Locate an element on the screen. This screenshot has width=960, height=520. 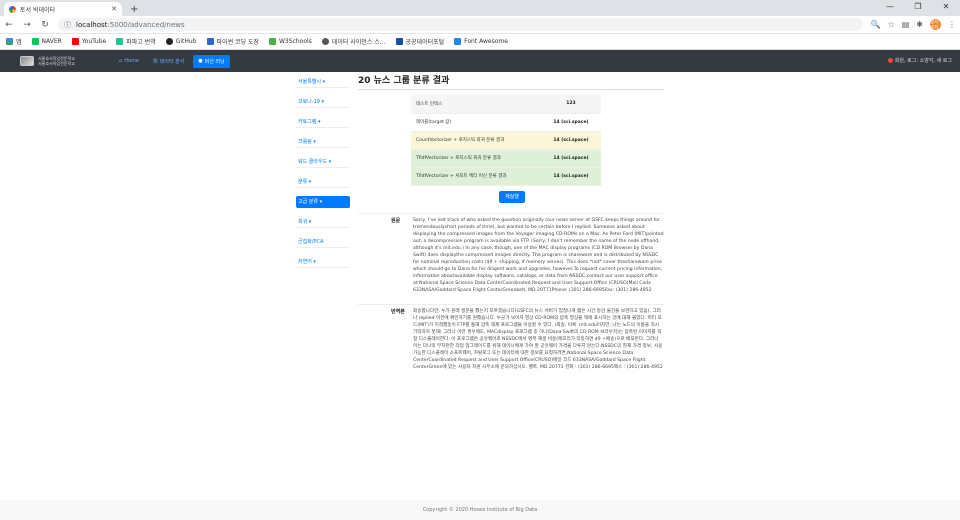
data-science-icon is located at coordinates (325, 41).